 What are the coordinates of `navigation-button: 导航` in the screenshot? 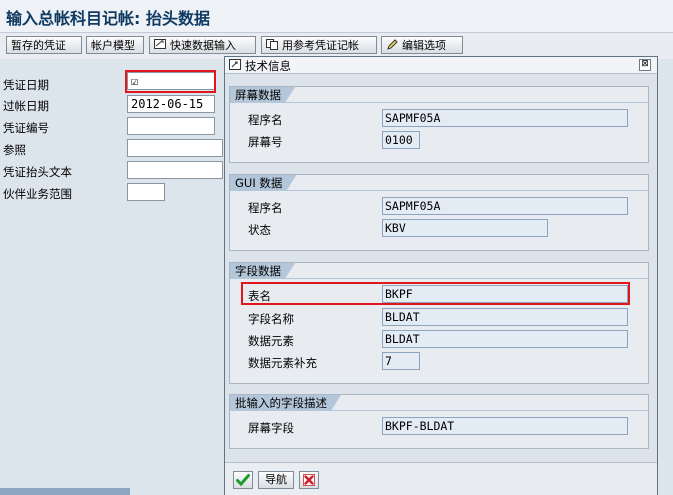 It's located at (276, 480).